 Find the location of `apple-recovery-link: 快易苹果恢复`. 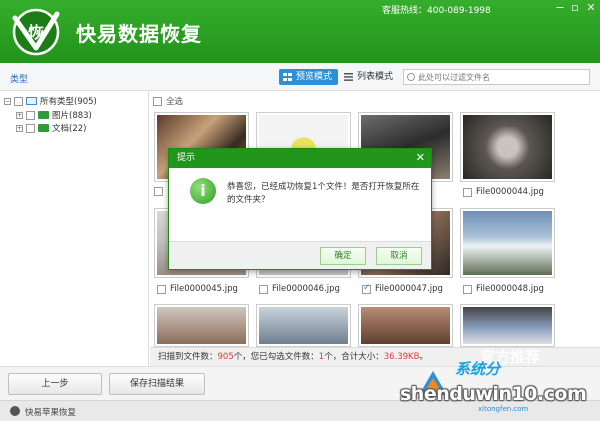

apple-recovery-link: 快易苹果恢复 is located at coordinates (50, 412).